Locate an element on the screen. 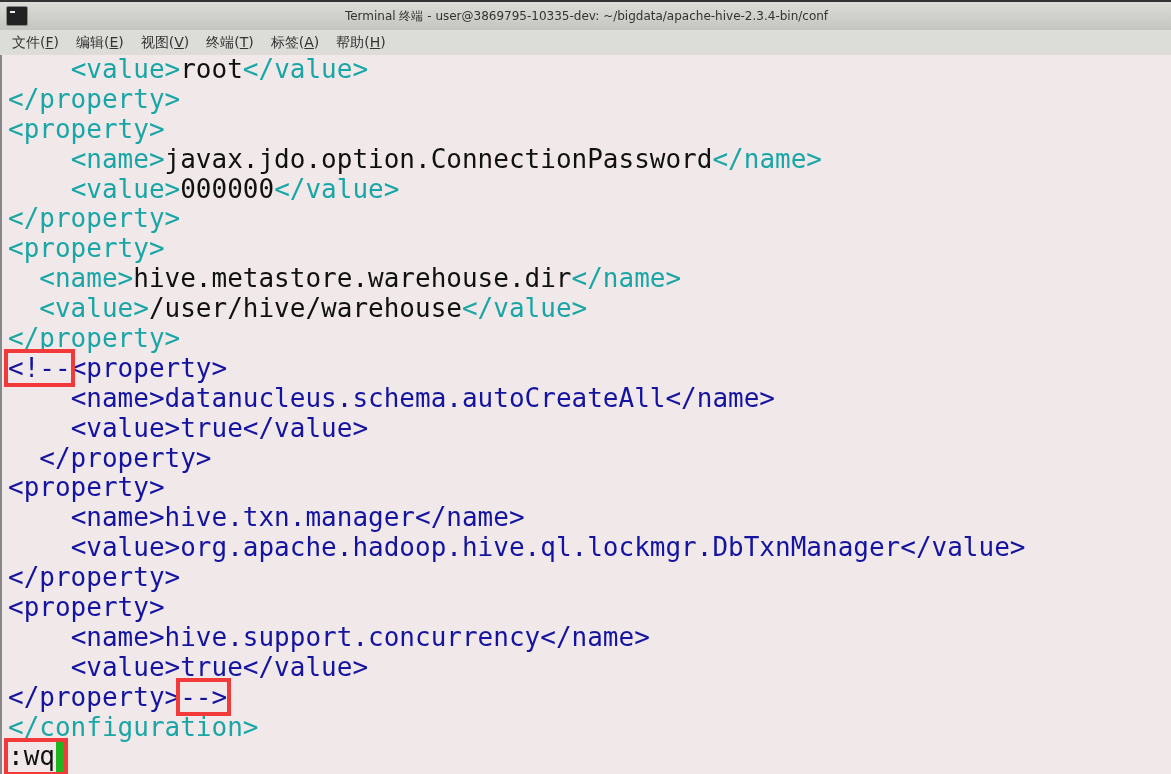  menu-item: 文件(F) is located at coordinates (35, 42).